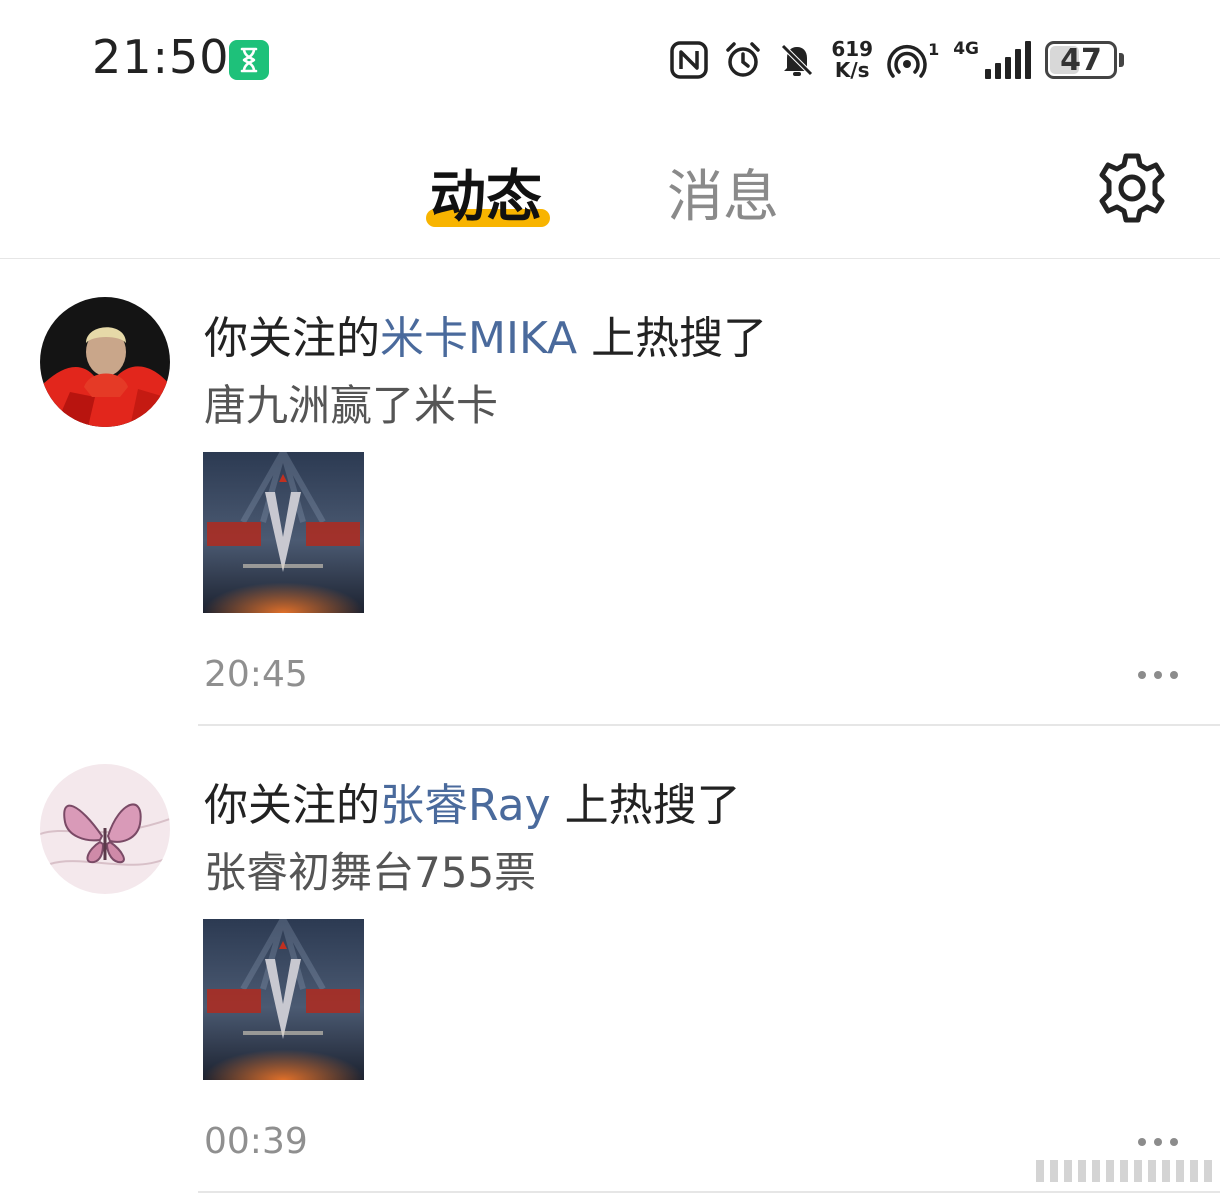 The image size is (1220, 1200). Describe the element at coordinates (161, 57) in the screenshot. I see `status-time: 21:50` at that location.